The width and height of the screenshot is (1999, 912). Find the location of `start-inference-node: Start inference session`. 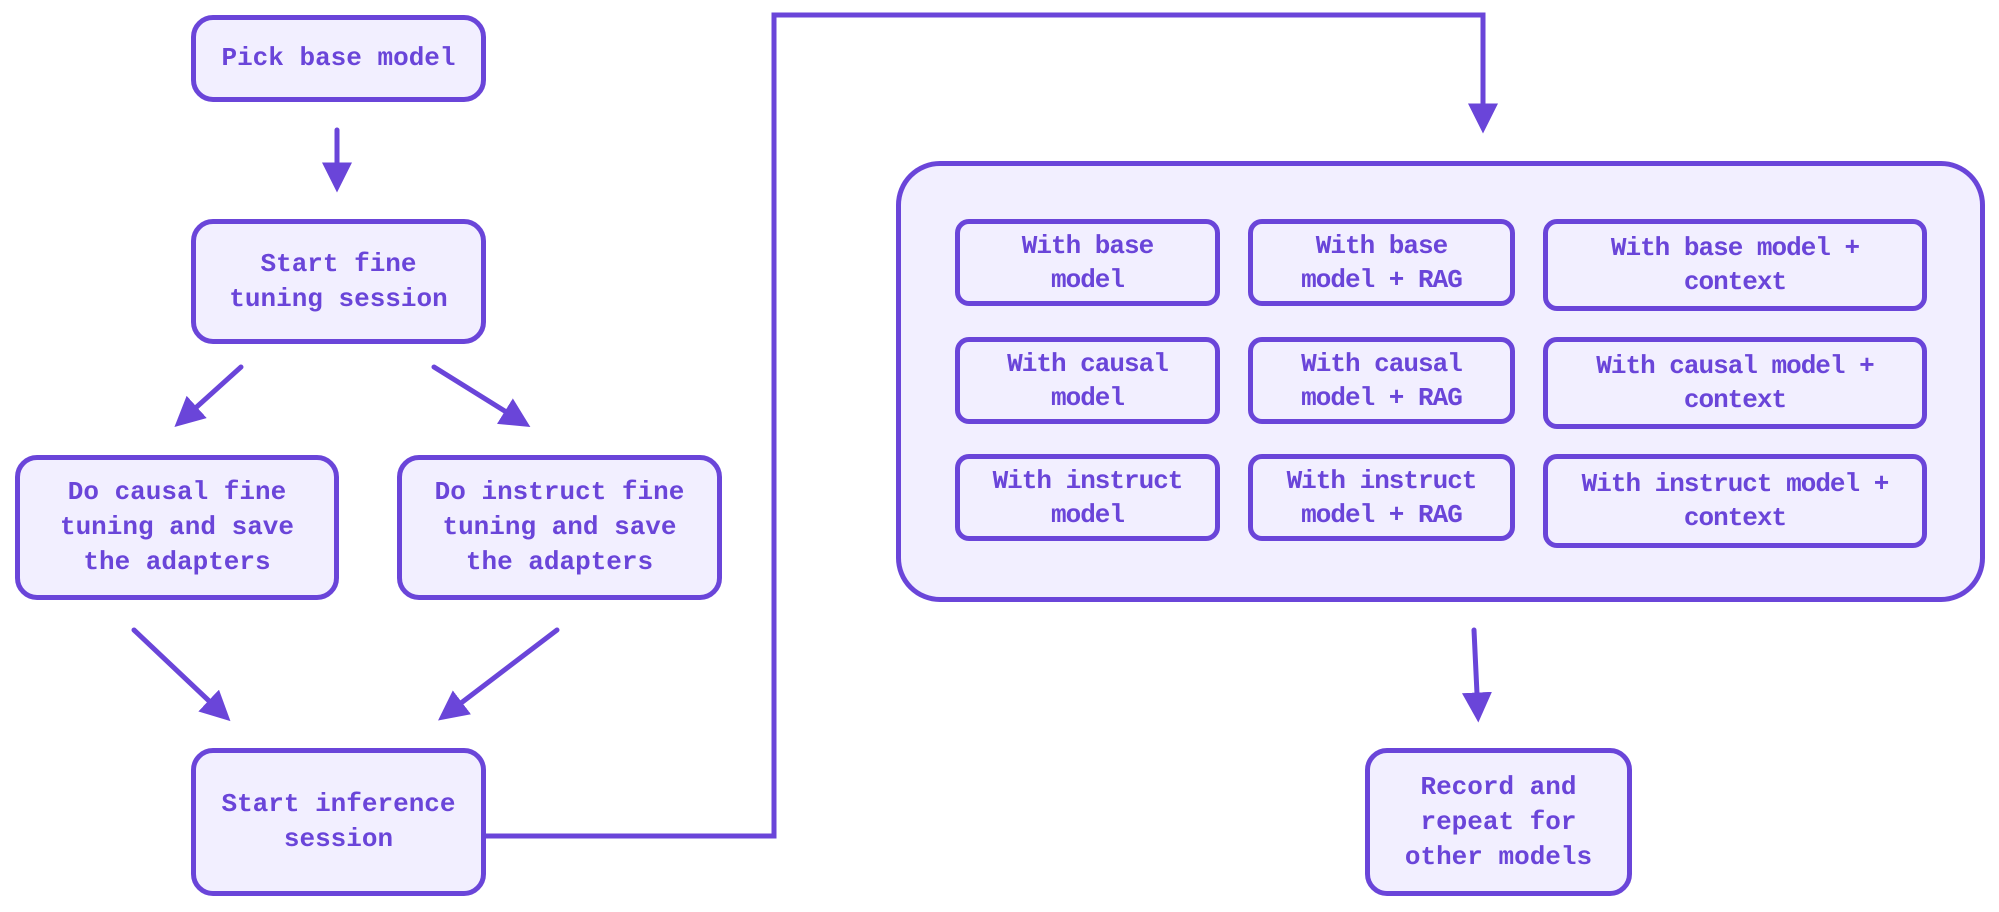

start-inference-node: Start inference session is located at coordinates (338, 822).